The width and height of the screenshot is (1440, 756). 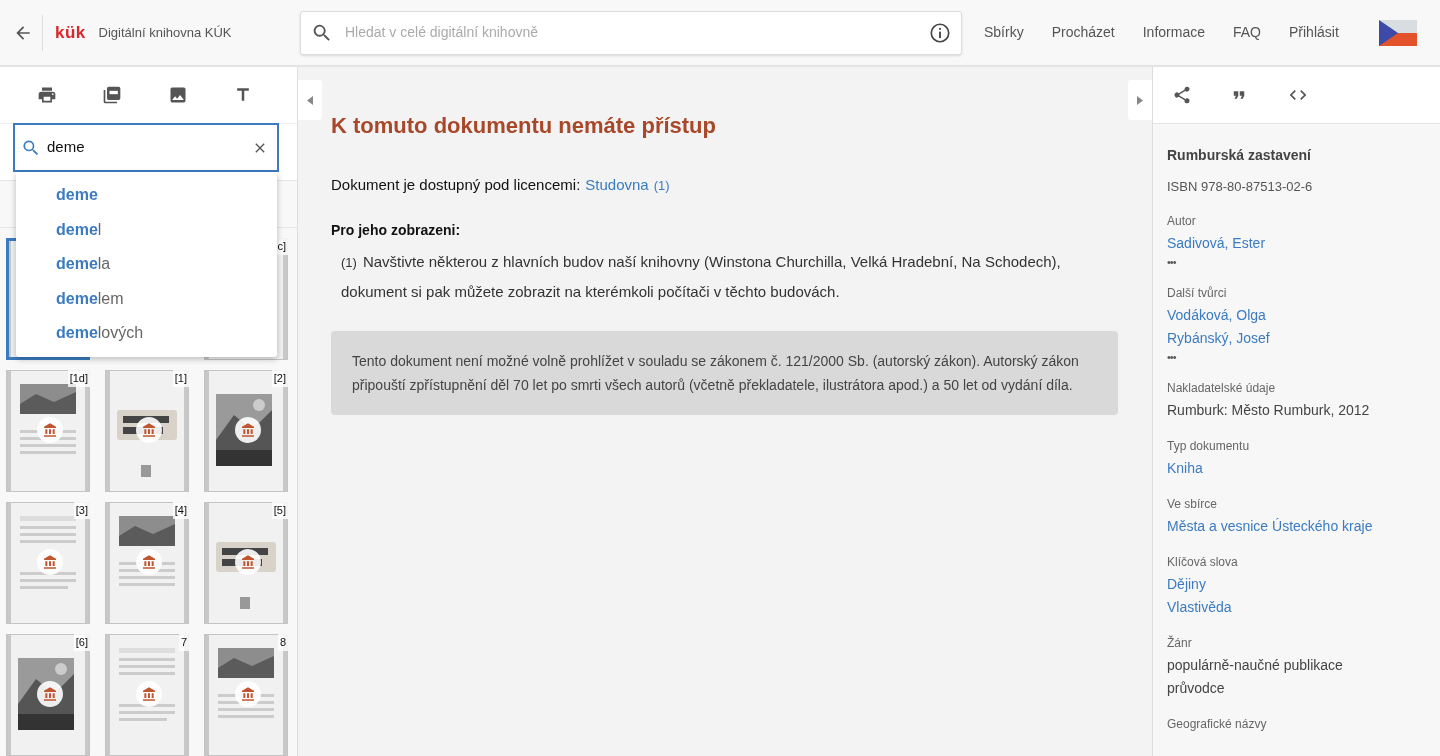 What do you see at coordinates (456, 185) in the screenshot?
I see `license-text: Dokument je dostupný pod licencemi:` at bounding box center [456, 185].